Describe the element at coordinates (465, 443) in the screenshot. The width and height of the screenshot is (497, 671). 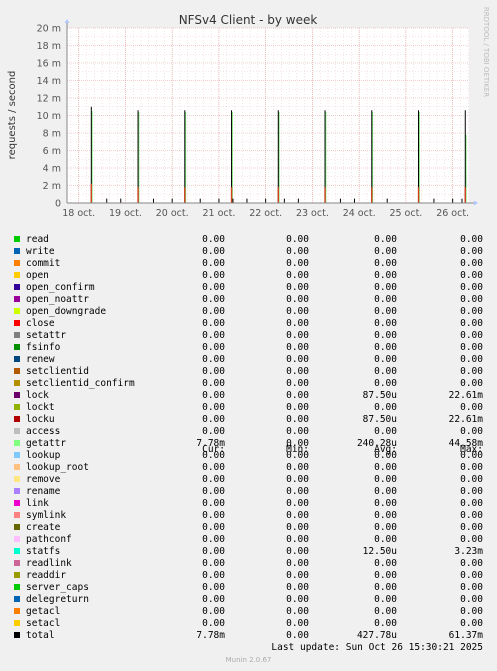
I see `legend-max: 44.58m` at that location.